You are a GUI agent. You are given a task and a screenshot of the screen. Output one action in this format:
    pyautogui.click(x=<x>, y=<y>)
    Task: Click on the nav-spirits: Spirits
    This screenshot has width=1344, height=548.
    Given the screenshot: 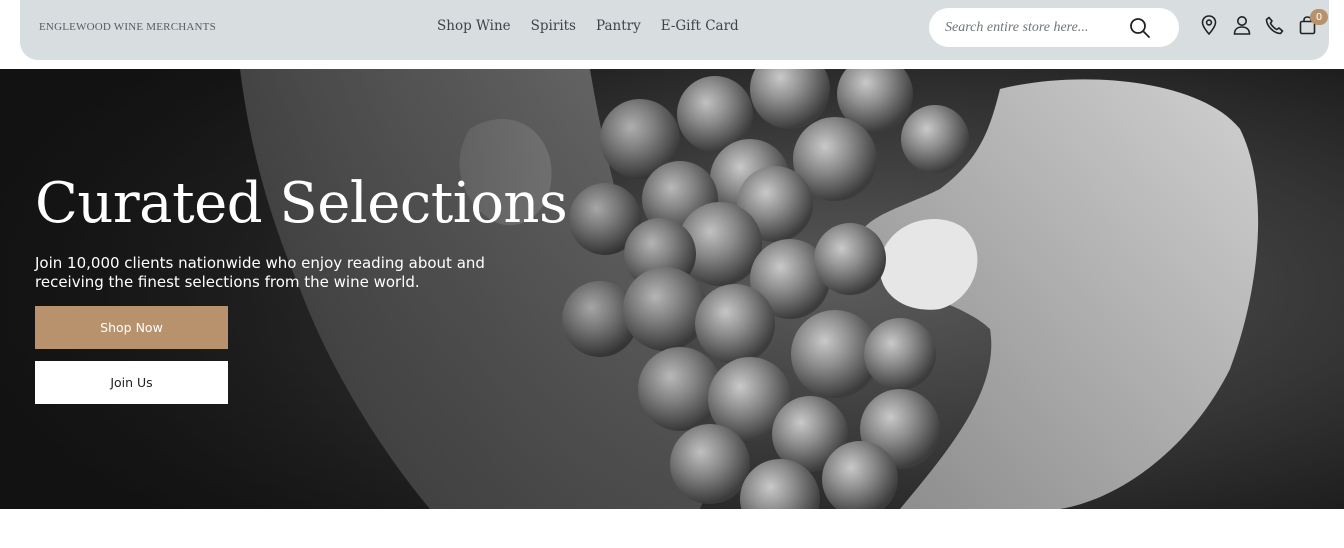 What is the action you would take?
    pyautogui.click(x=553, y=26)
    